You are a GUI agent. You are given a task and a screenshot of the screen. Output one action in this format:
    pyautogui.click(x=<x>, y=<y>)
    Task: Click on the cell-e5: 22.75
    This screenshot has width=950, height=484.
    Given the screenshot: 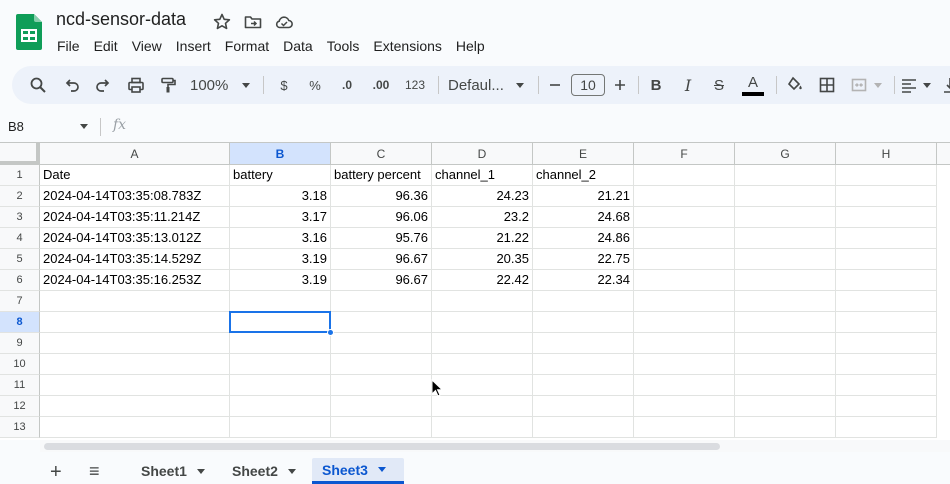 What is the action you would take?
    pyautogui.click(x=583, y=259)
    